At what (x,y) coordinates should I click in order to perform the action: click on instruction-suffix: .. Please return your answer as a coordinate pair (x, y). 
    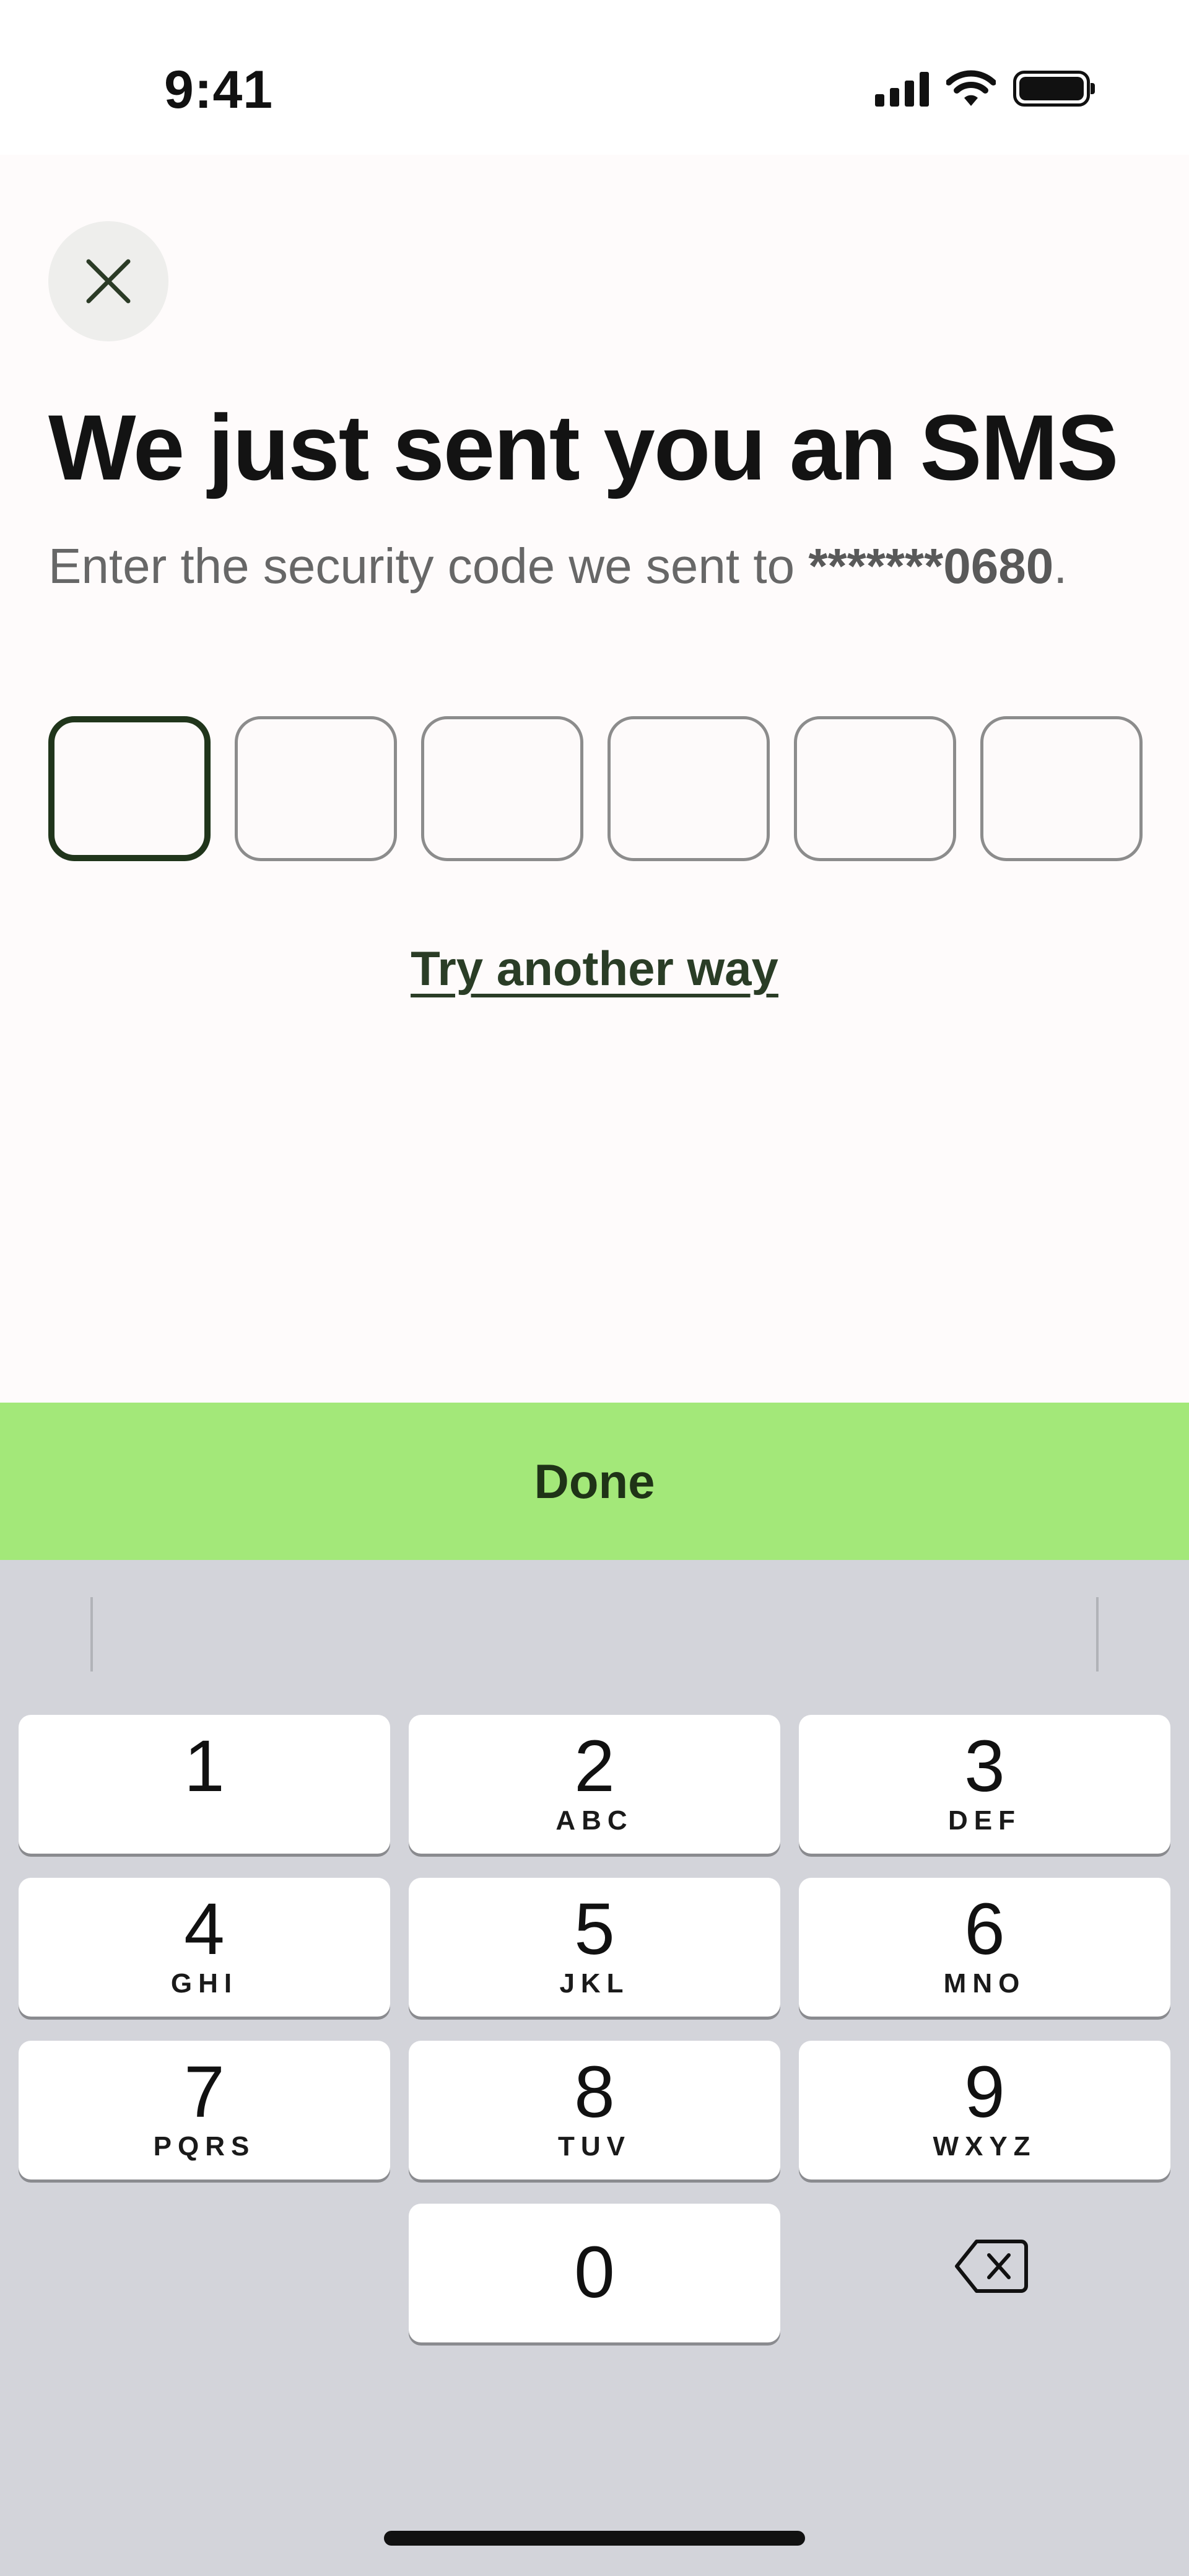
    Looking at the image, I should click on (1060, 566).